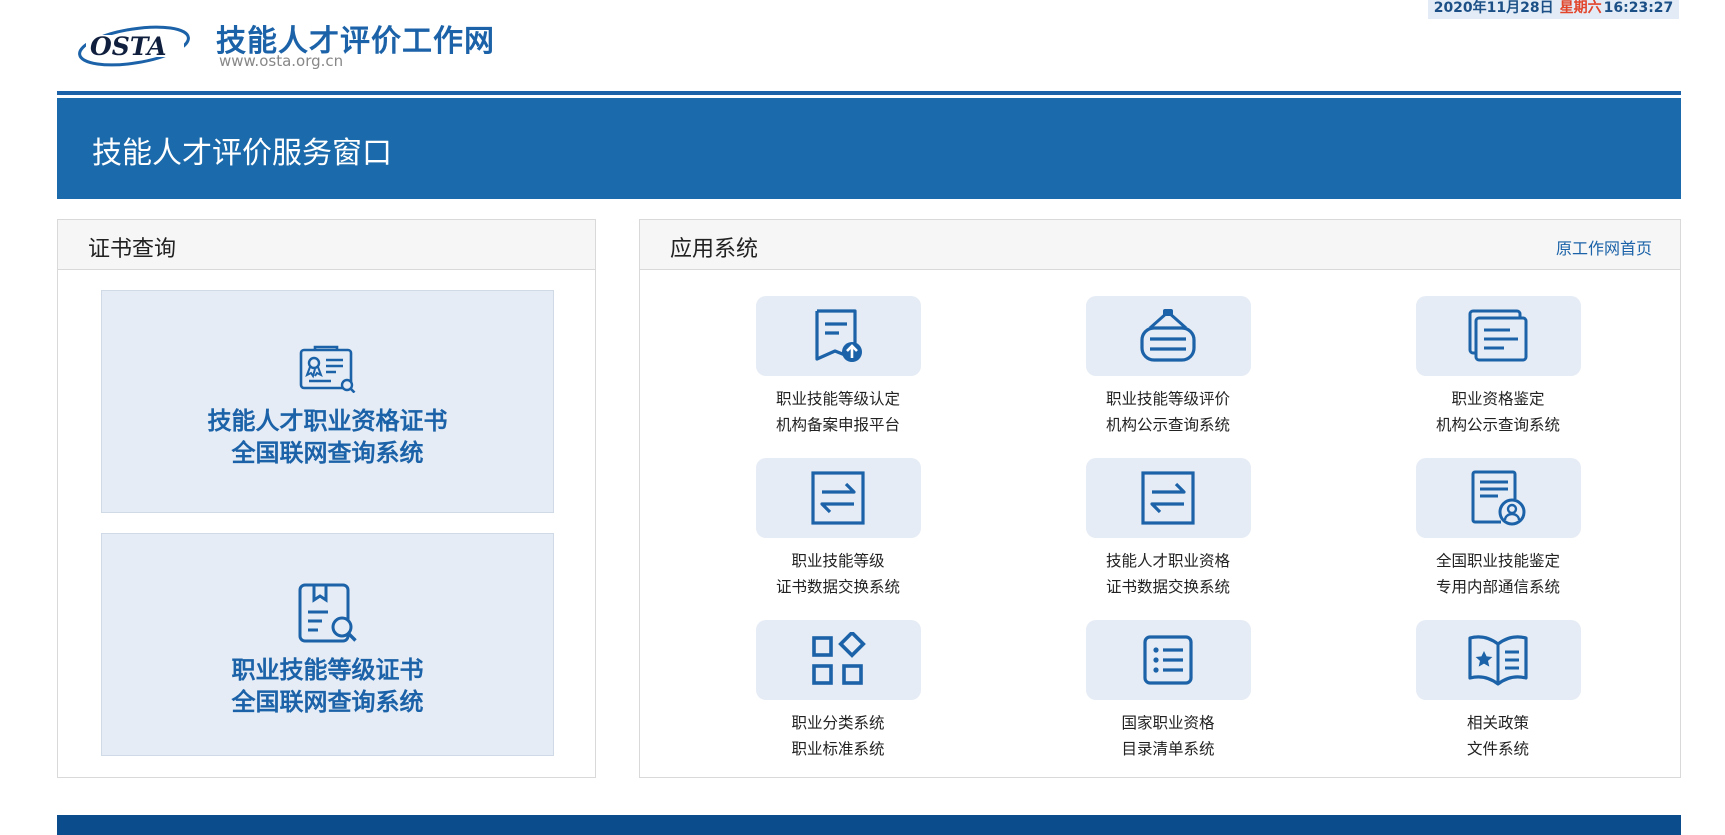 The image size is (1725, 835). I want to click on app-vocational-qualification-publicity: 职业资格鉴定 机构公示查询系统, so click(1498, 367).